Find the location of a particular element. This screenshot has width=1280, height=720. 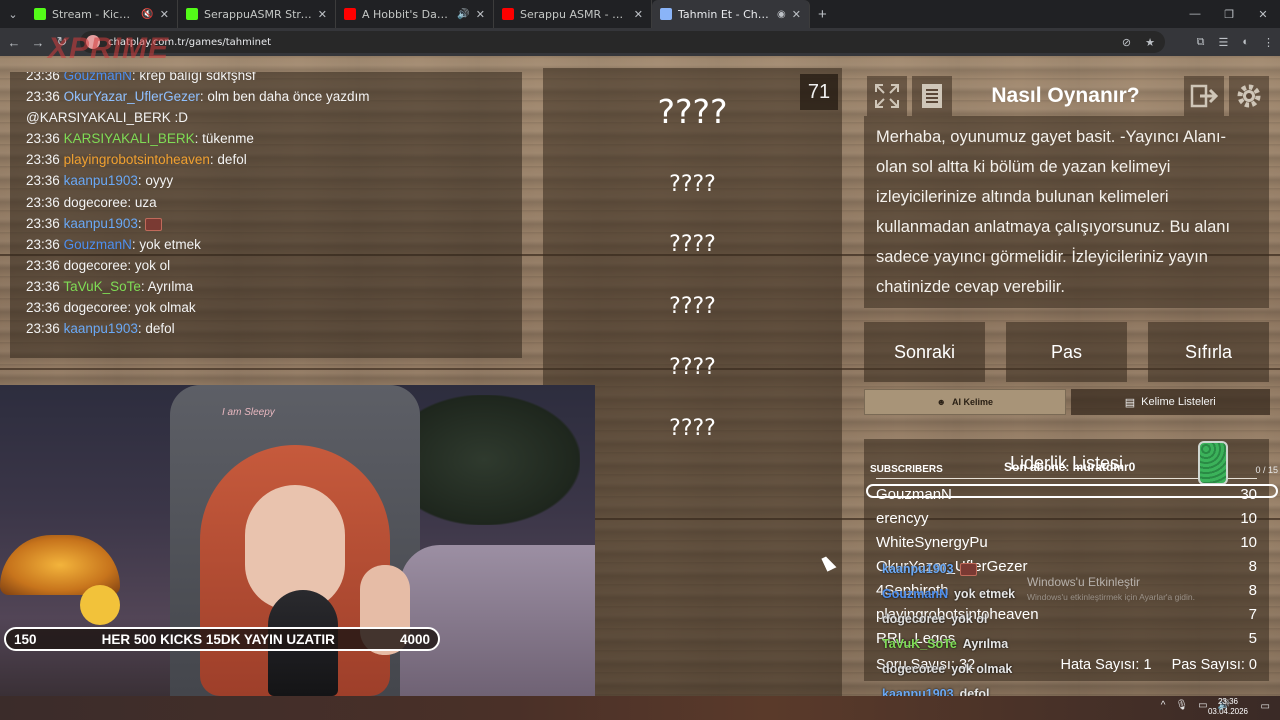

address-bar: chatplay.com.tr/games/tahminet ⊘ ★ is located at coordinates (622, 42).